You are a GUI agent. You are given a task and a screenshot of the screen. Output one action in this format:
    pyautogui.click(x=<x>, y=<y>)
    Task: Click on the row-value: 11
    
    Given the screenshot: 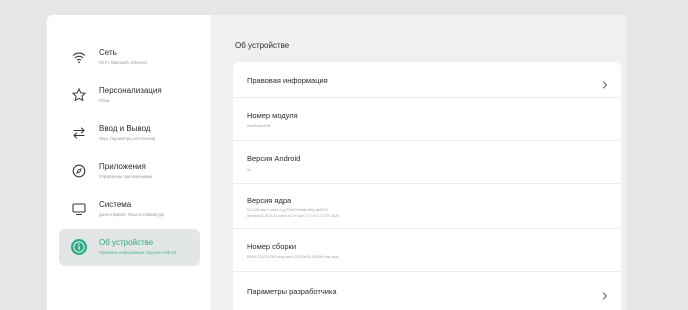 What is the action you would take?
    pyautogui.click(x=249, y=170)
    